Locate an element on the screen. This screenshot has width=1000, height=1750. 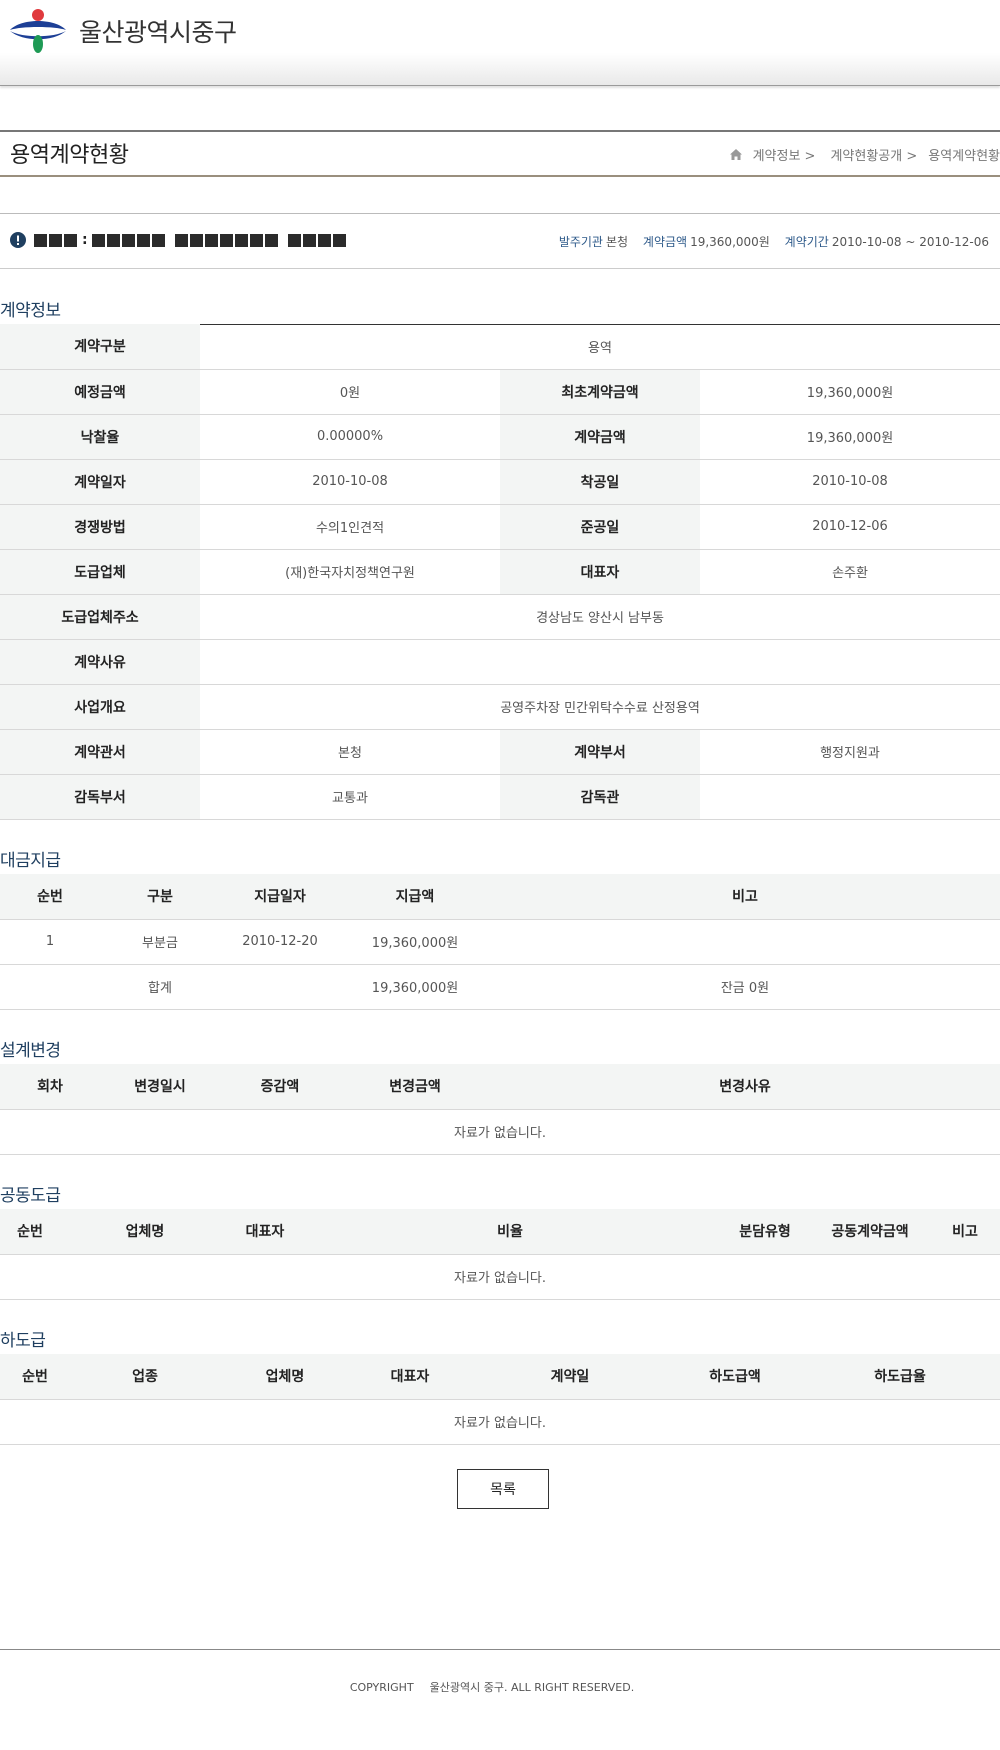
table-row: 경쟁방법 수의1인견적 준공일 2010-12-06 is located at coordinates (500, 527).